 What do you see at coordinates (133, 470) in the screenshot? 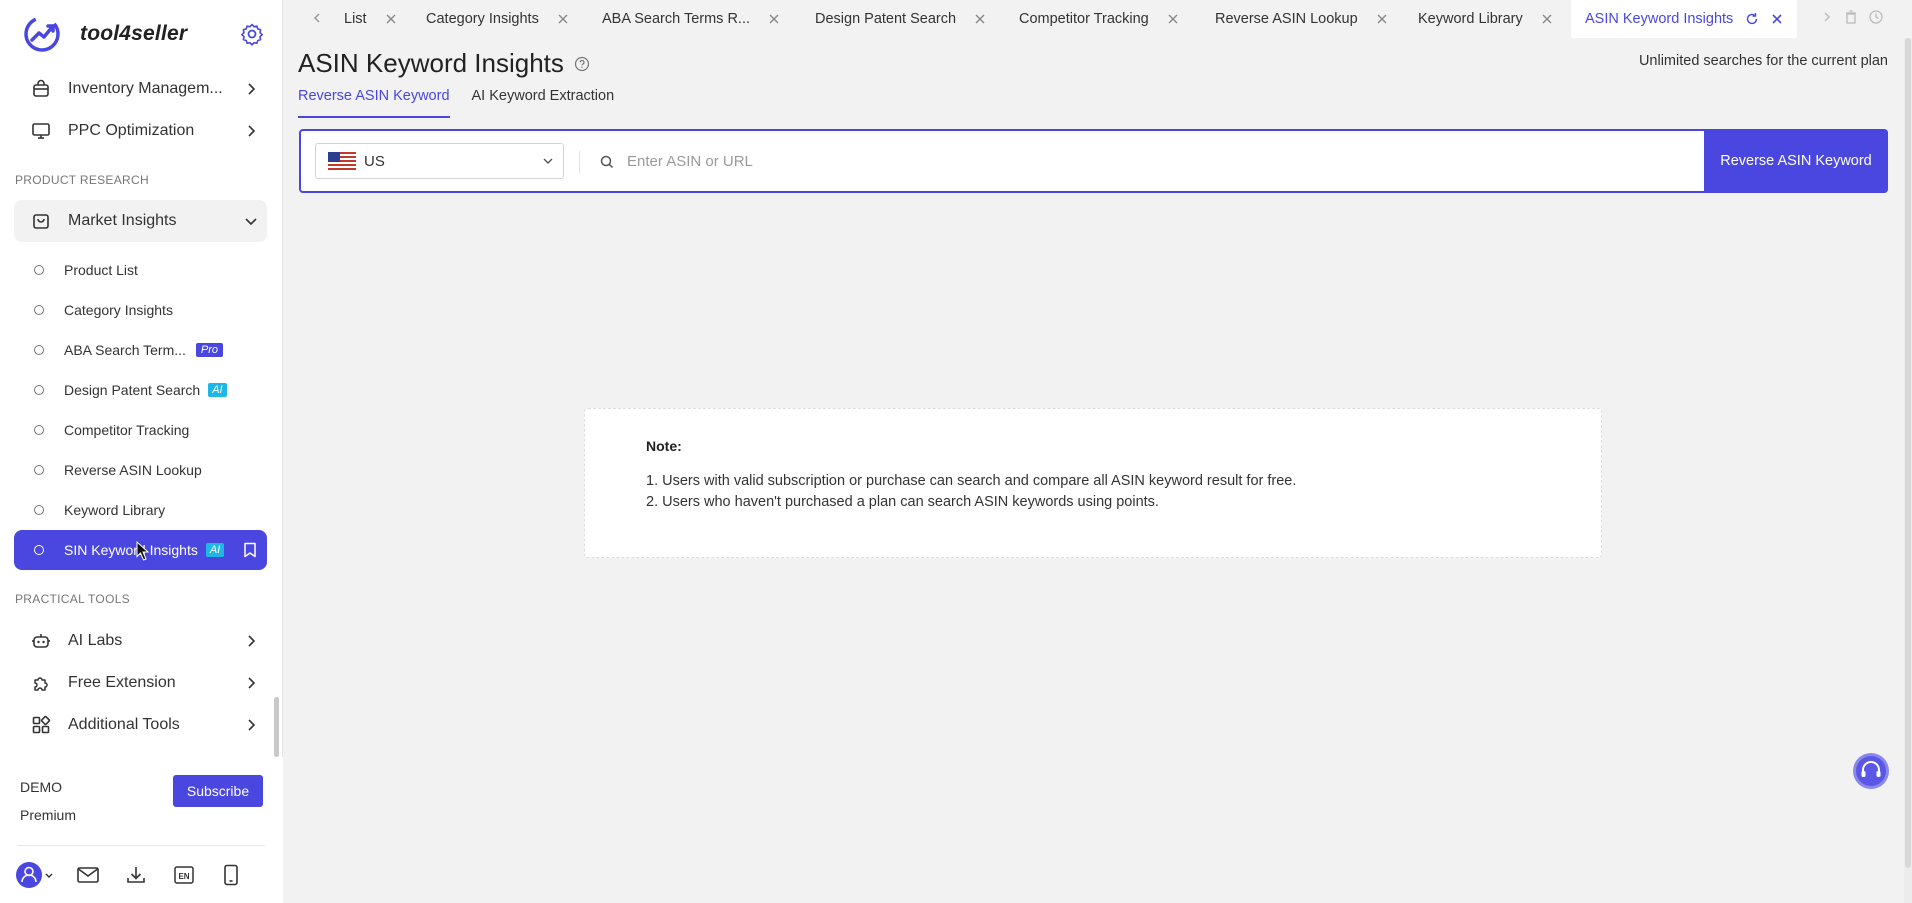
I see `sidebar-item-label: Reverse ASIN Lookup` at bounding box center [133, 470].